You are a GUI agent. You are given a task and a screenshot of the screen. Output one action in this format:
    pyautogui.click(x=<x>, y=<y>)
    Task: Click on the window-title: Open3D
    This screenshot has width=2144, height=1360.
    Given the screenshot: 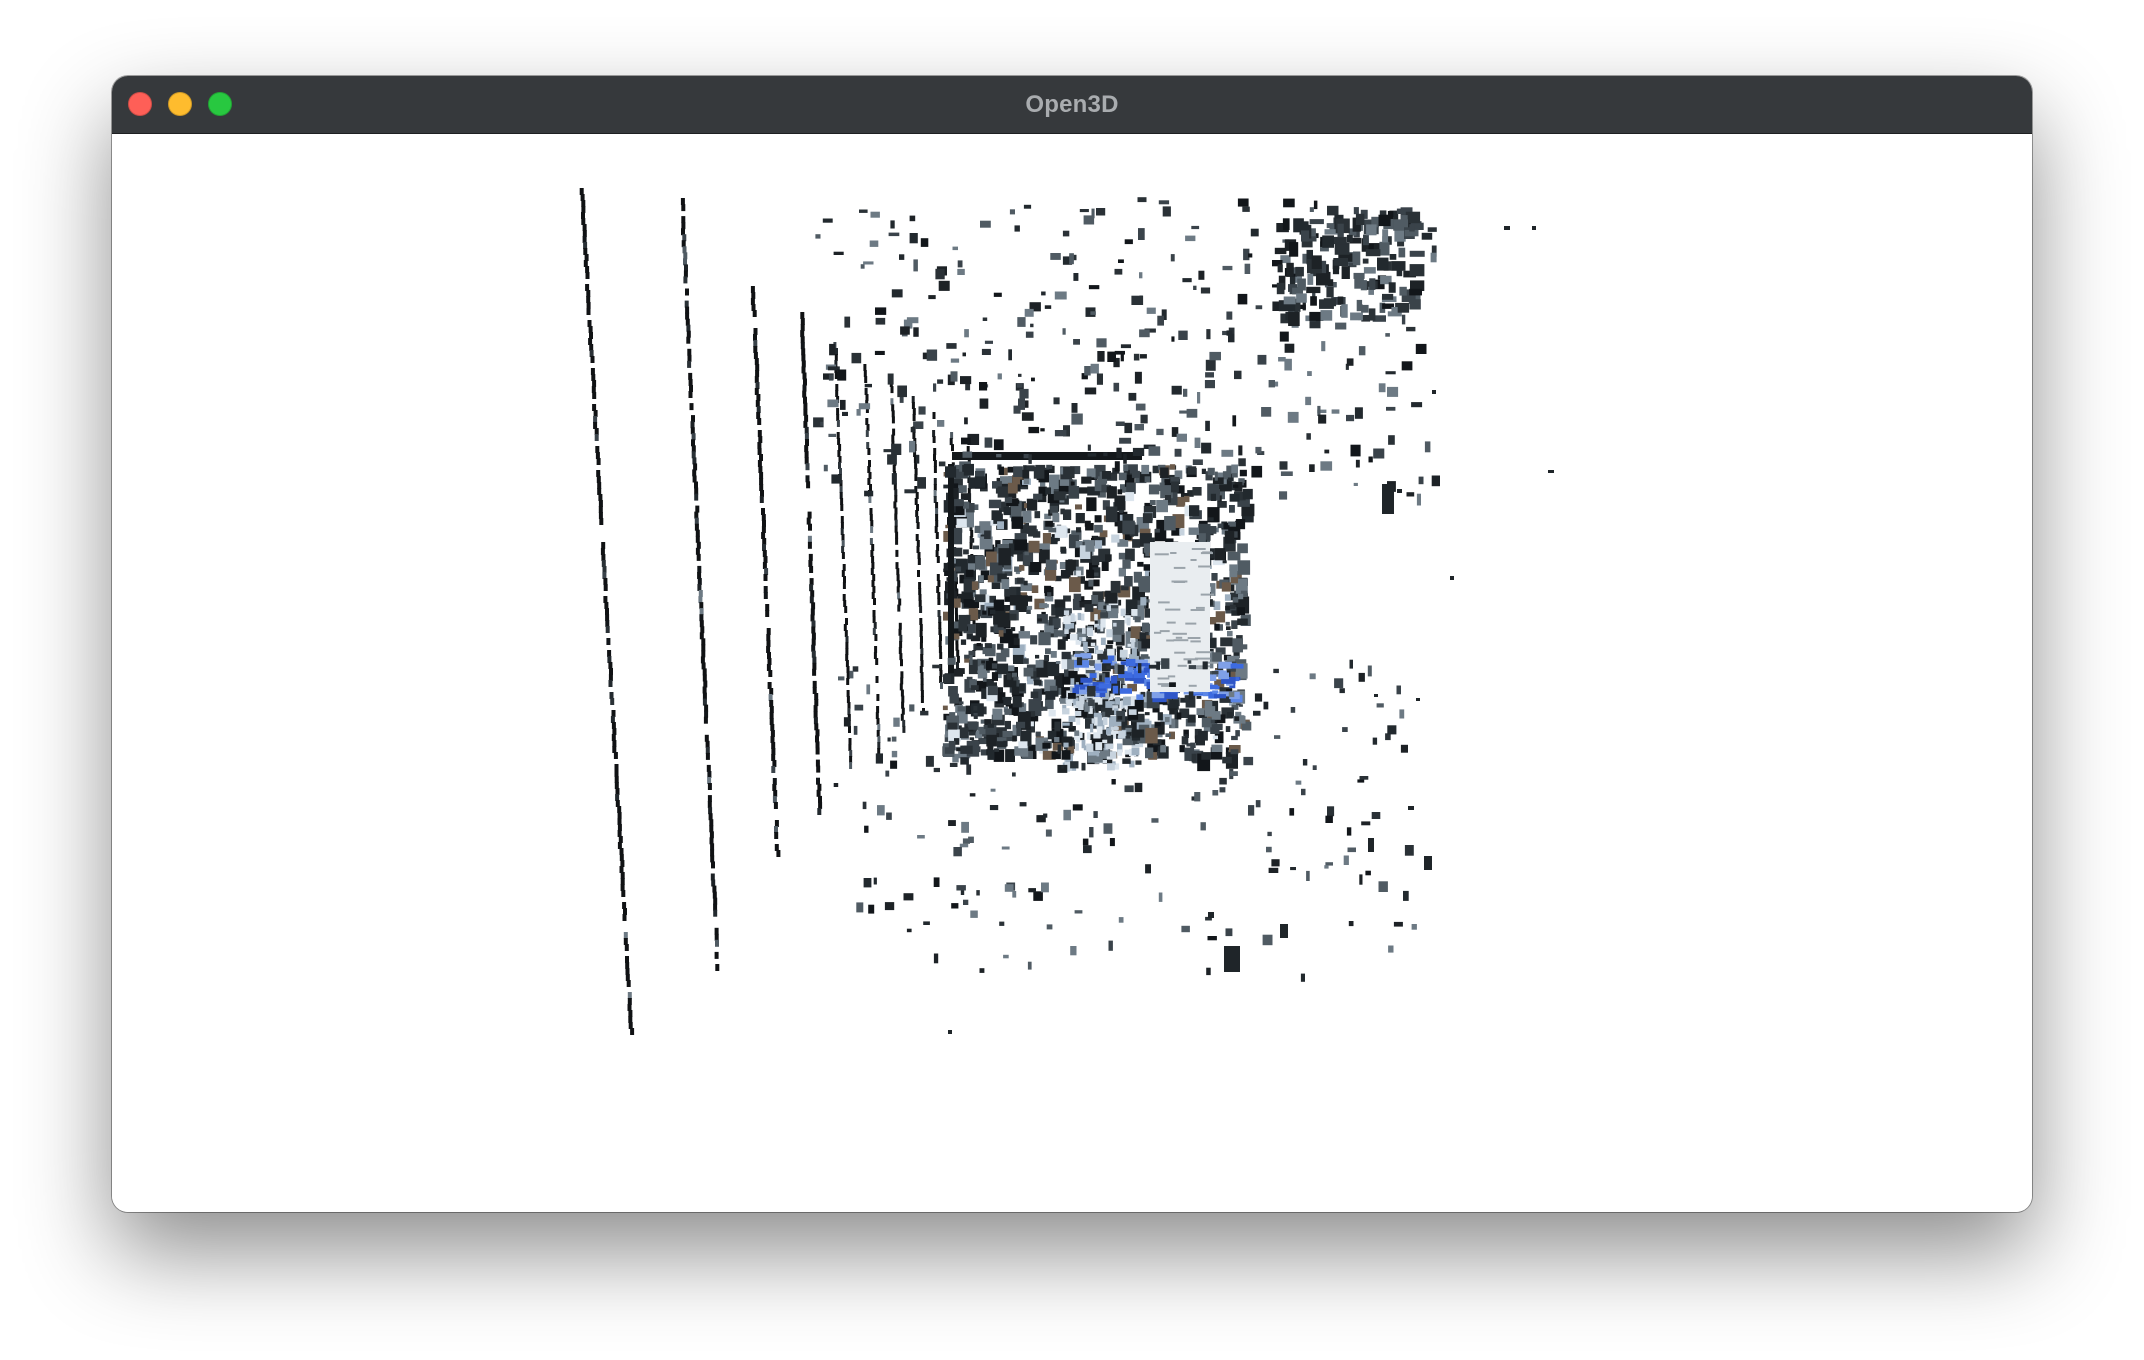 What is the action you would take?
    pyautogui.click(x=1072, y=104)
    